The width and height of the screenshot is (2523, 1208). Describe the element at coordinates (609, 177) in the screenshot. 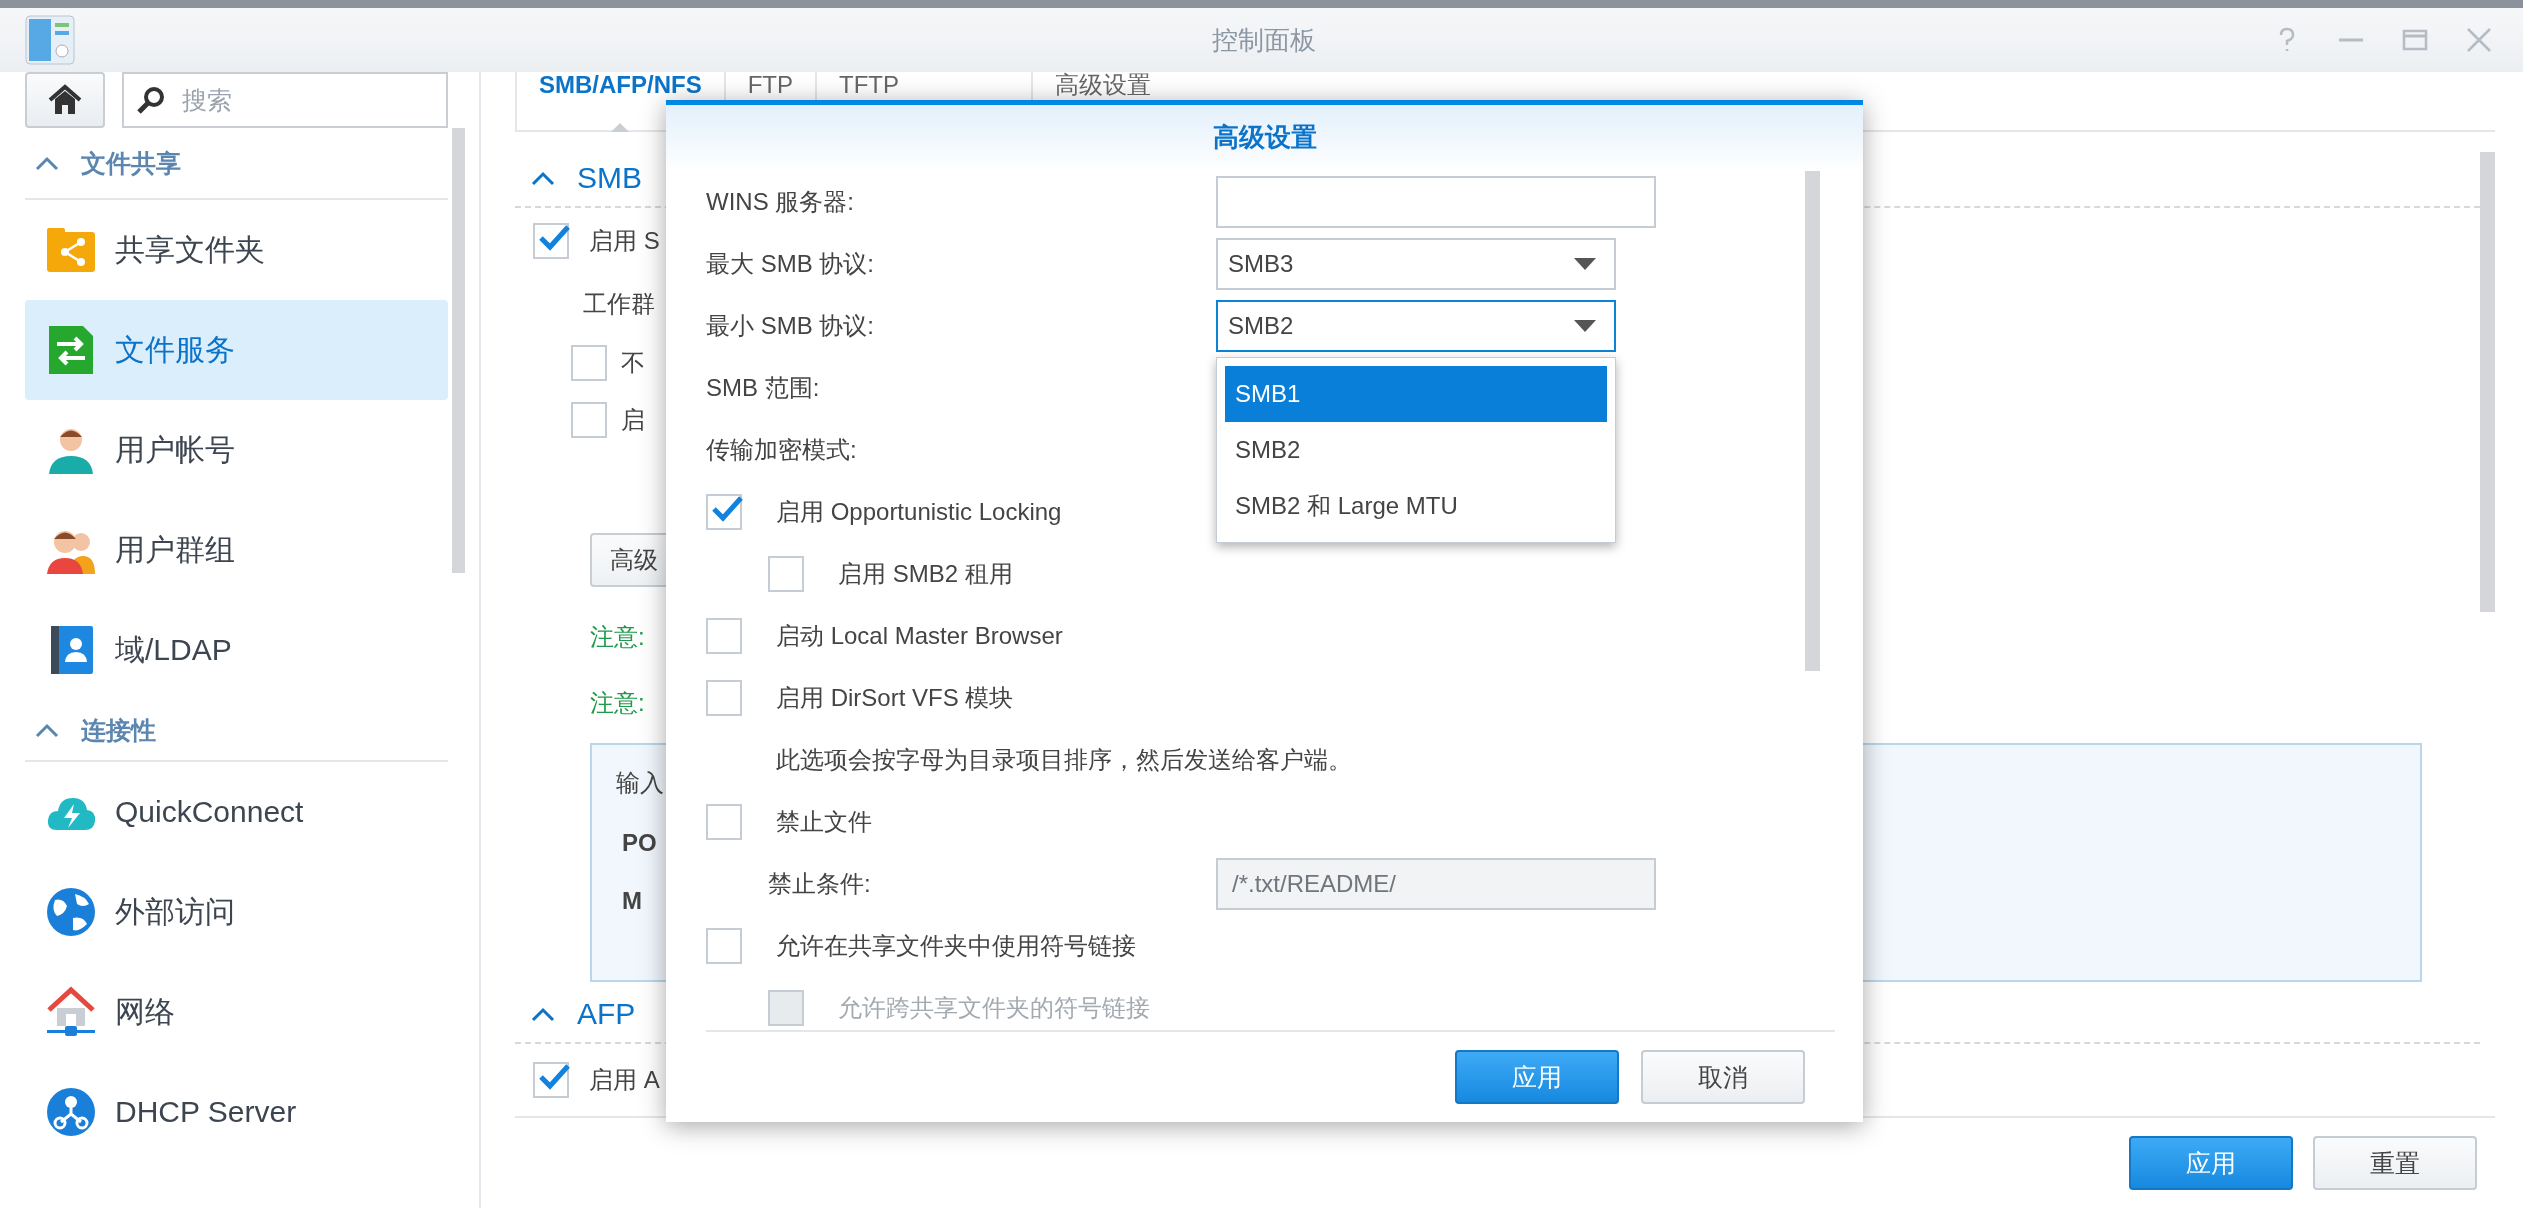

I see `section-title: SMB` at that location.